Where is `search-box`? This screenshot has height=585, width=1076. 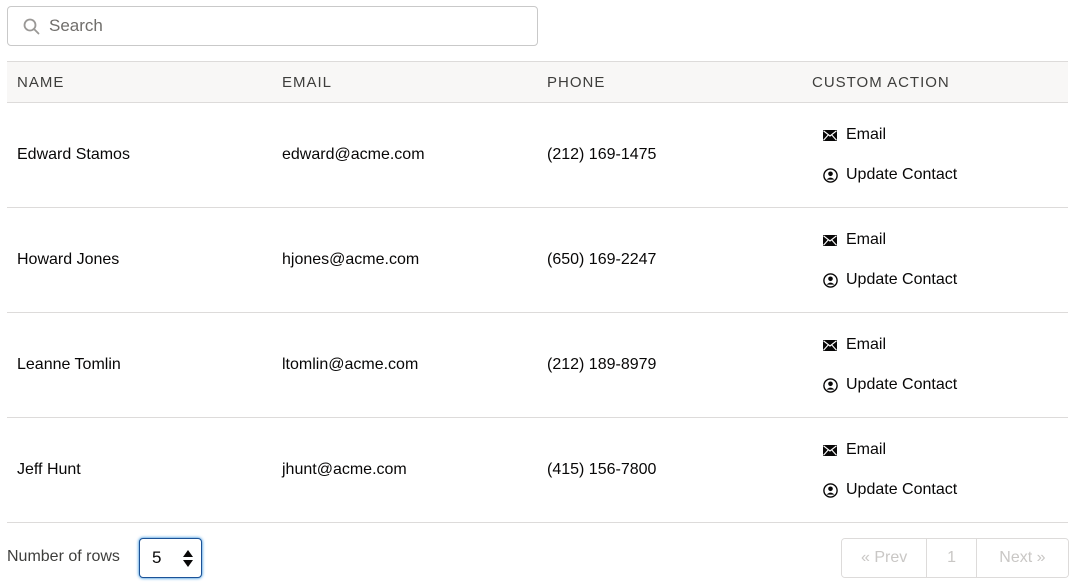 search-box is located at coordinates (272, 26).